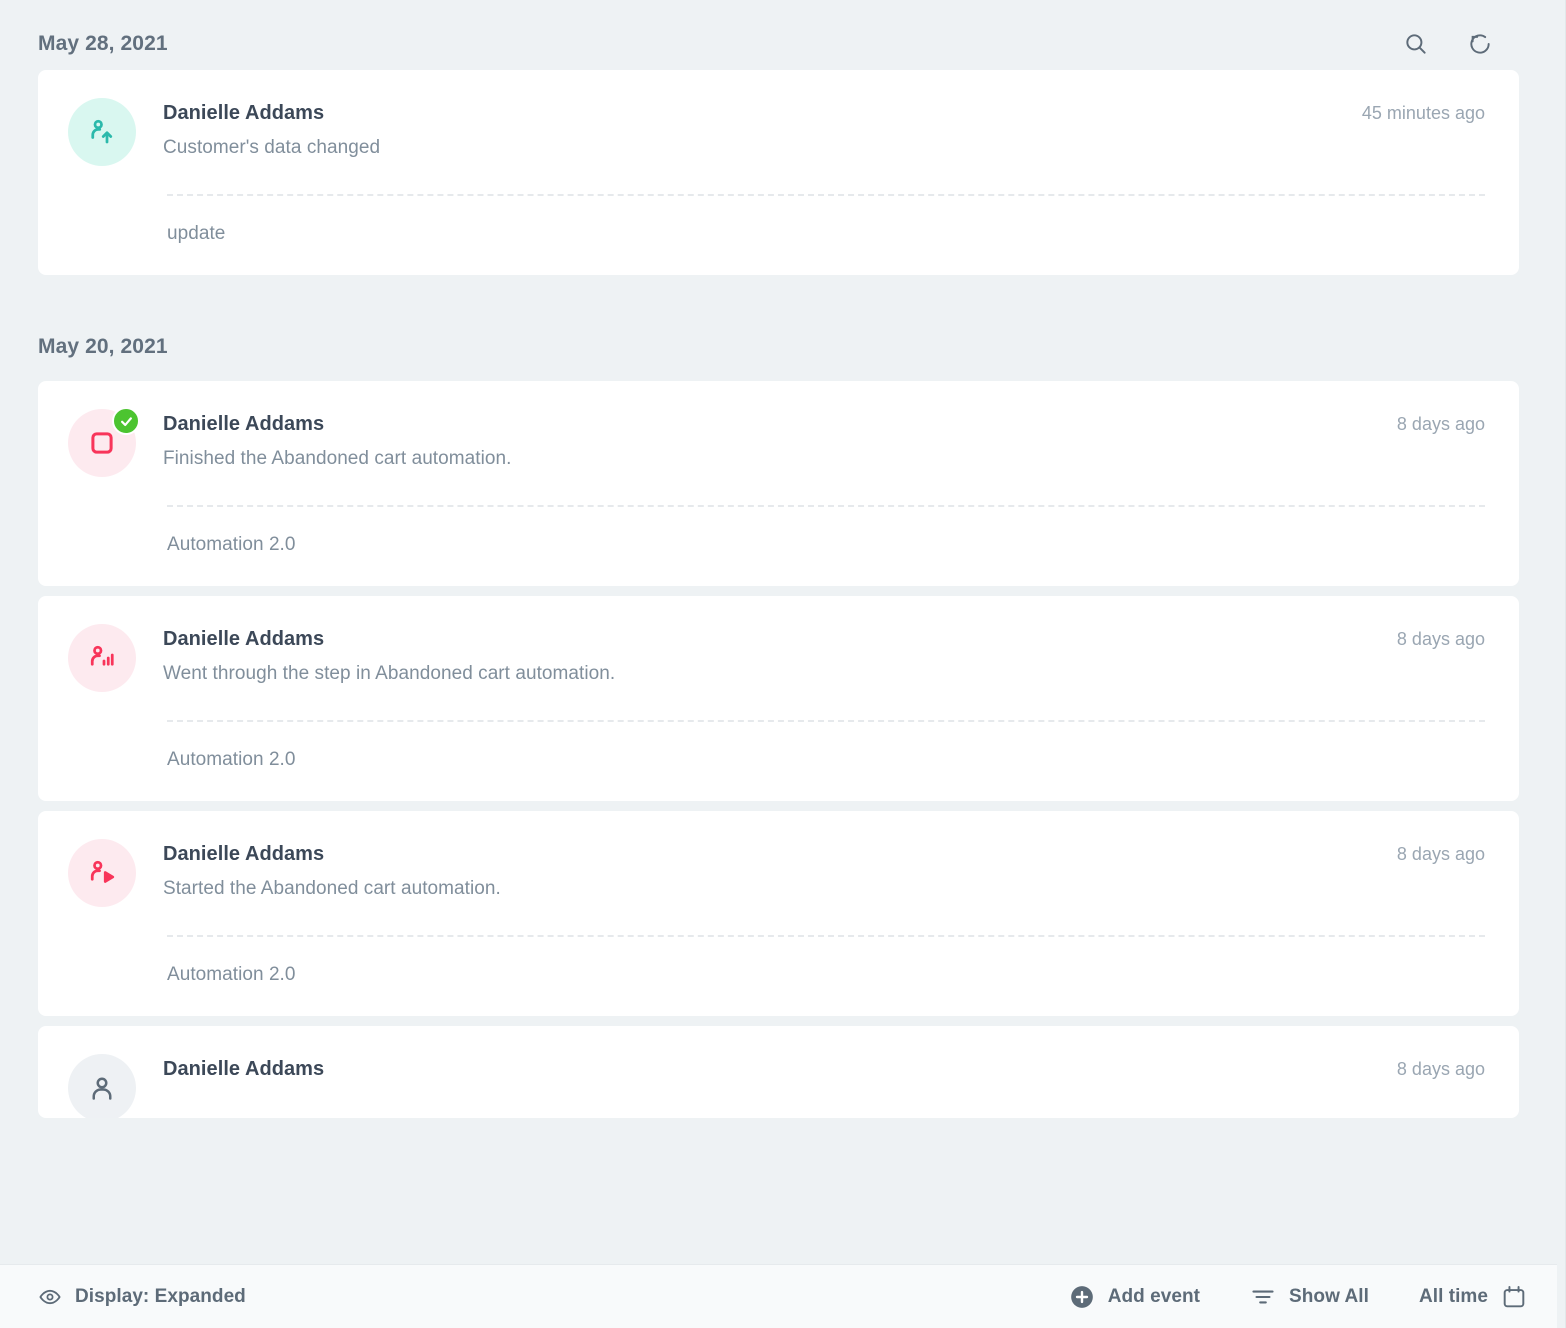 The height and width of the screenshot is (1328, 1566). I want to click on add-event-label: Add event, so click(1154, 1296).